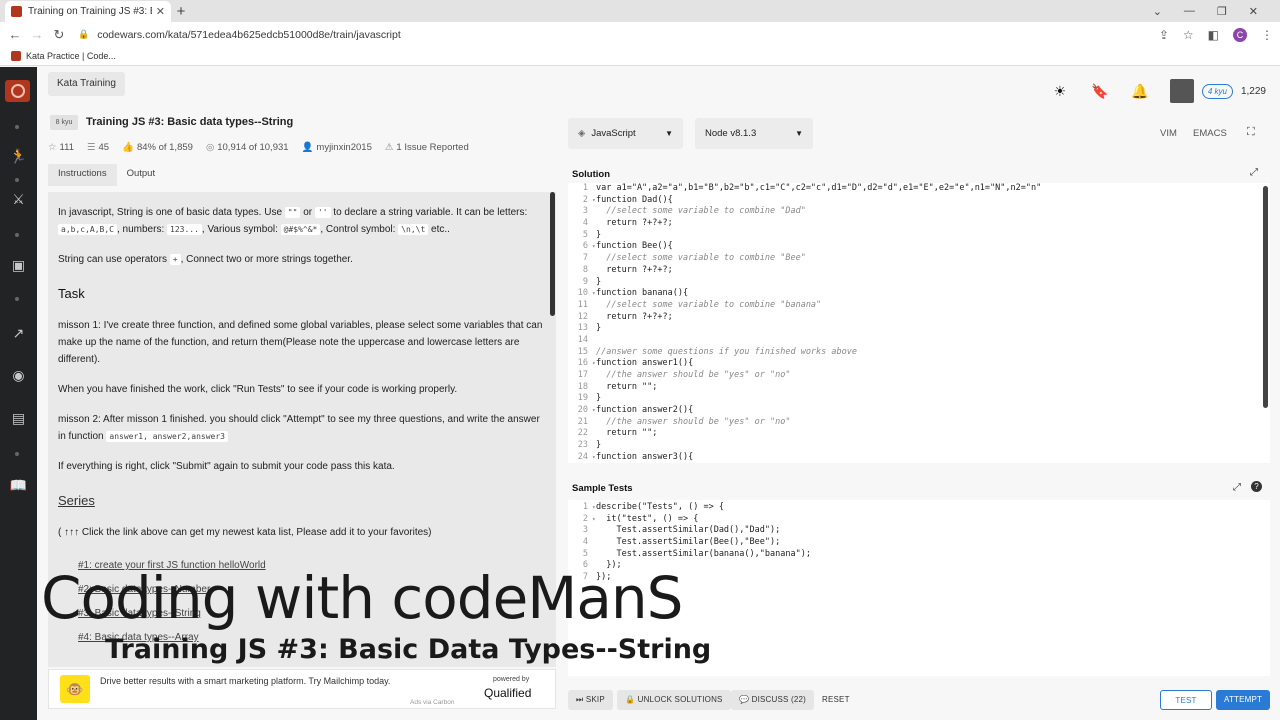  What do you see at coordinates (585, 542) in the screenshot?
I see `line-number: 4` at bounding box center [585, 542].